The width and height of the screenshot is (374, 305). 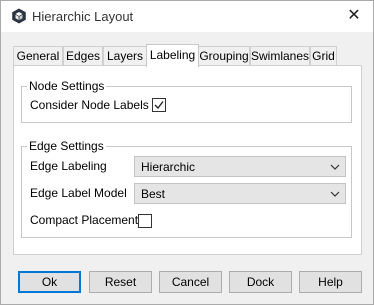 I want to click on node-settings-group: Node Settings Consider Node Labels, so click(x=186, y=101).